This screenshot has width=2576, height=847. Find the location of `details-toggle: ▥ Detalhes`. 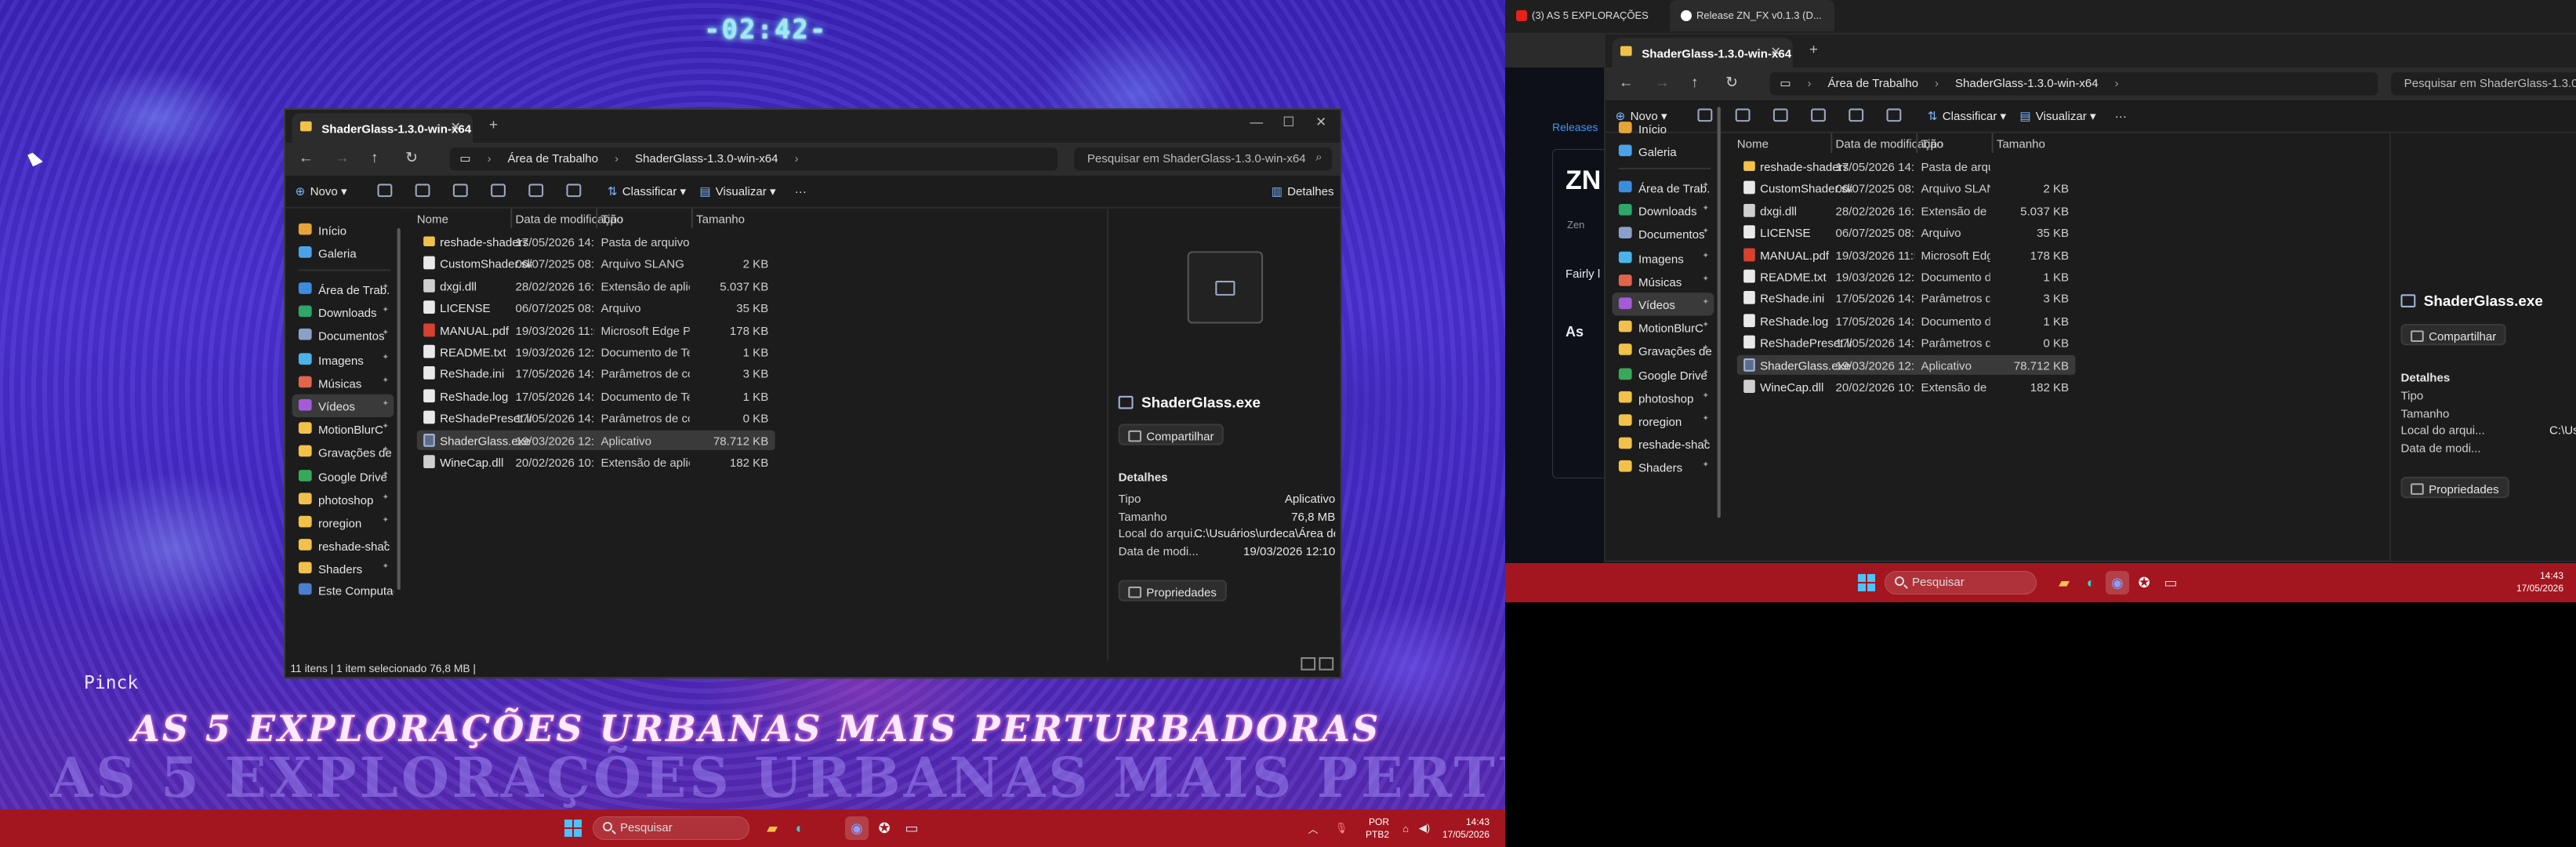

details-toggle: ▥ Detalhes is located at coordinates (1303, 191).